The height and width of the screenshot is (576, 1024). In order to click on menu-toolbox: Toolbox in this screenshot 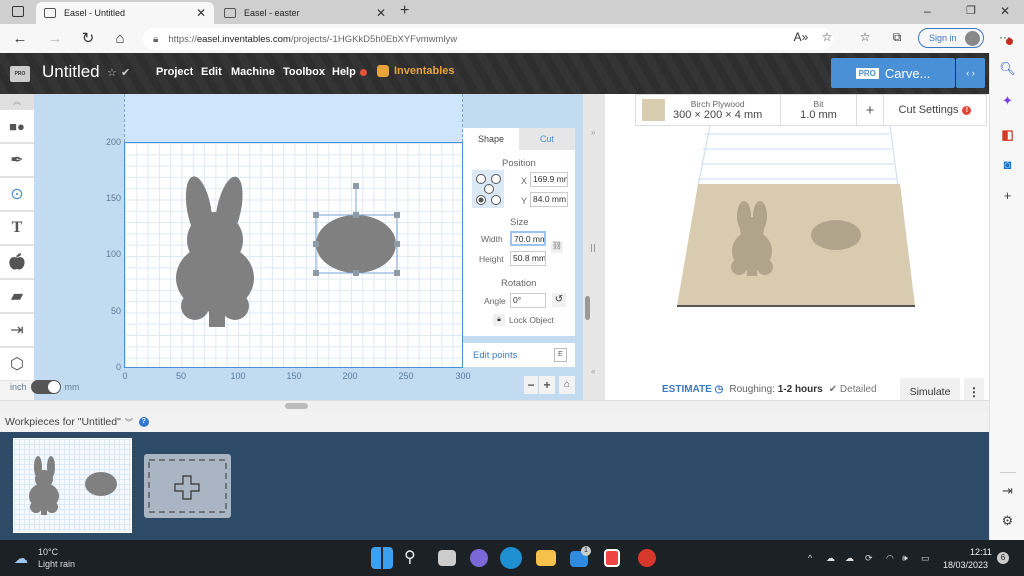, I will do `click(304, 72)`.